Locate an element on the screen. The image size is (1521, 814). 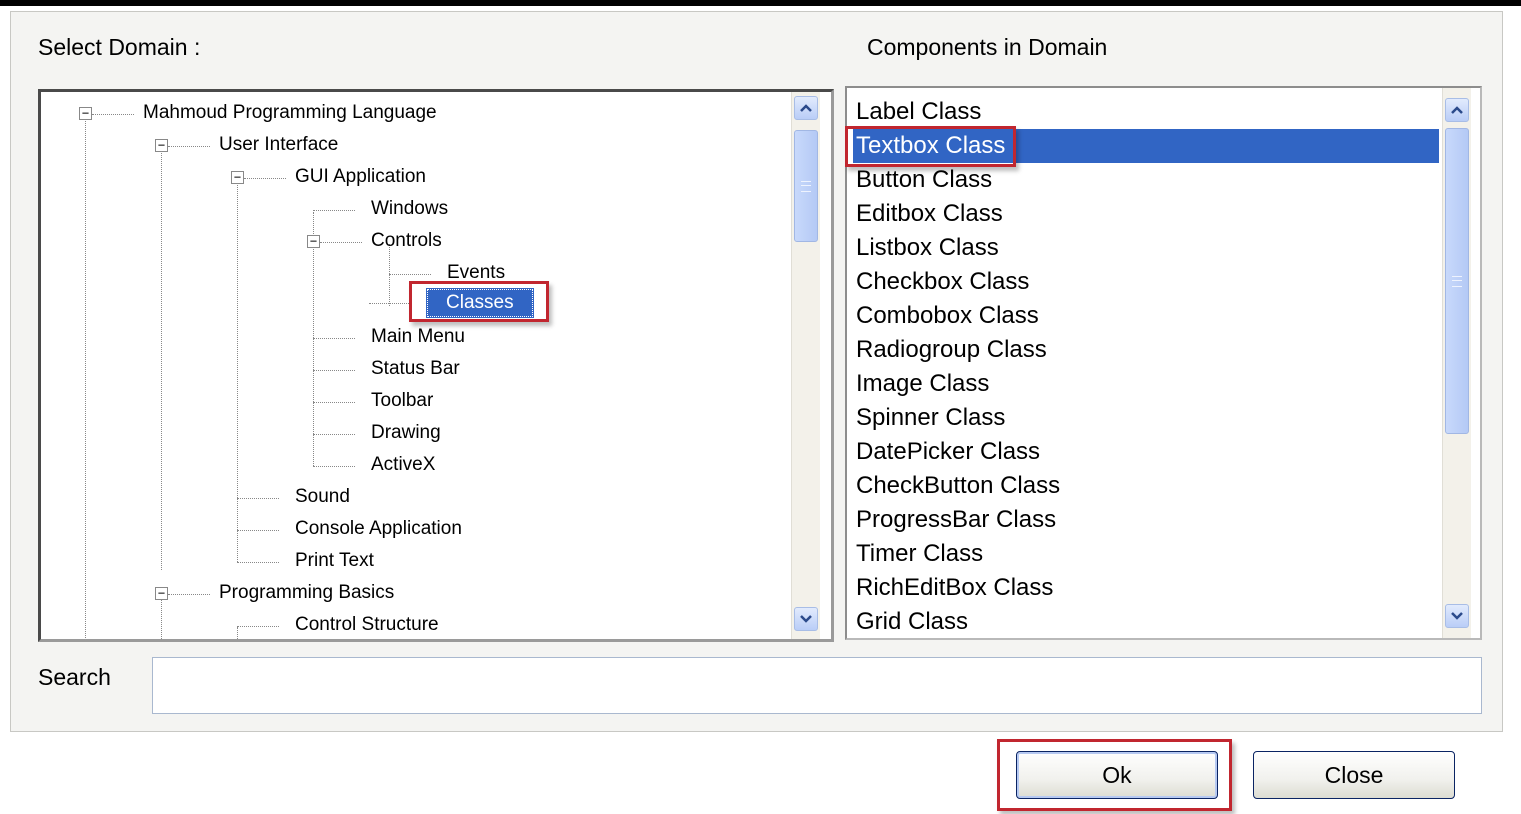
list-item: CheckButton Class is located at coordinates (1146, 486).